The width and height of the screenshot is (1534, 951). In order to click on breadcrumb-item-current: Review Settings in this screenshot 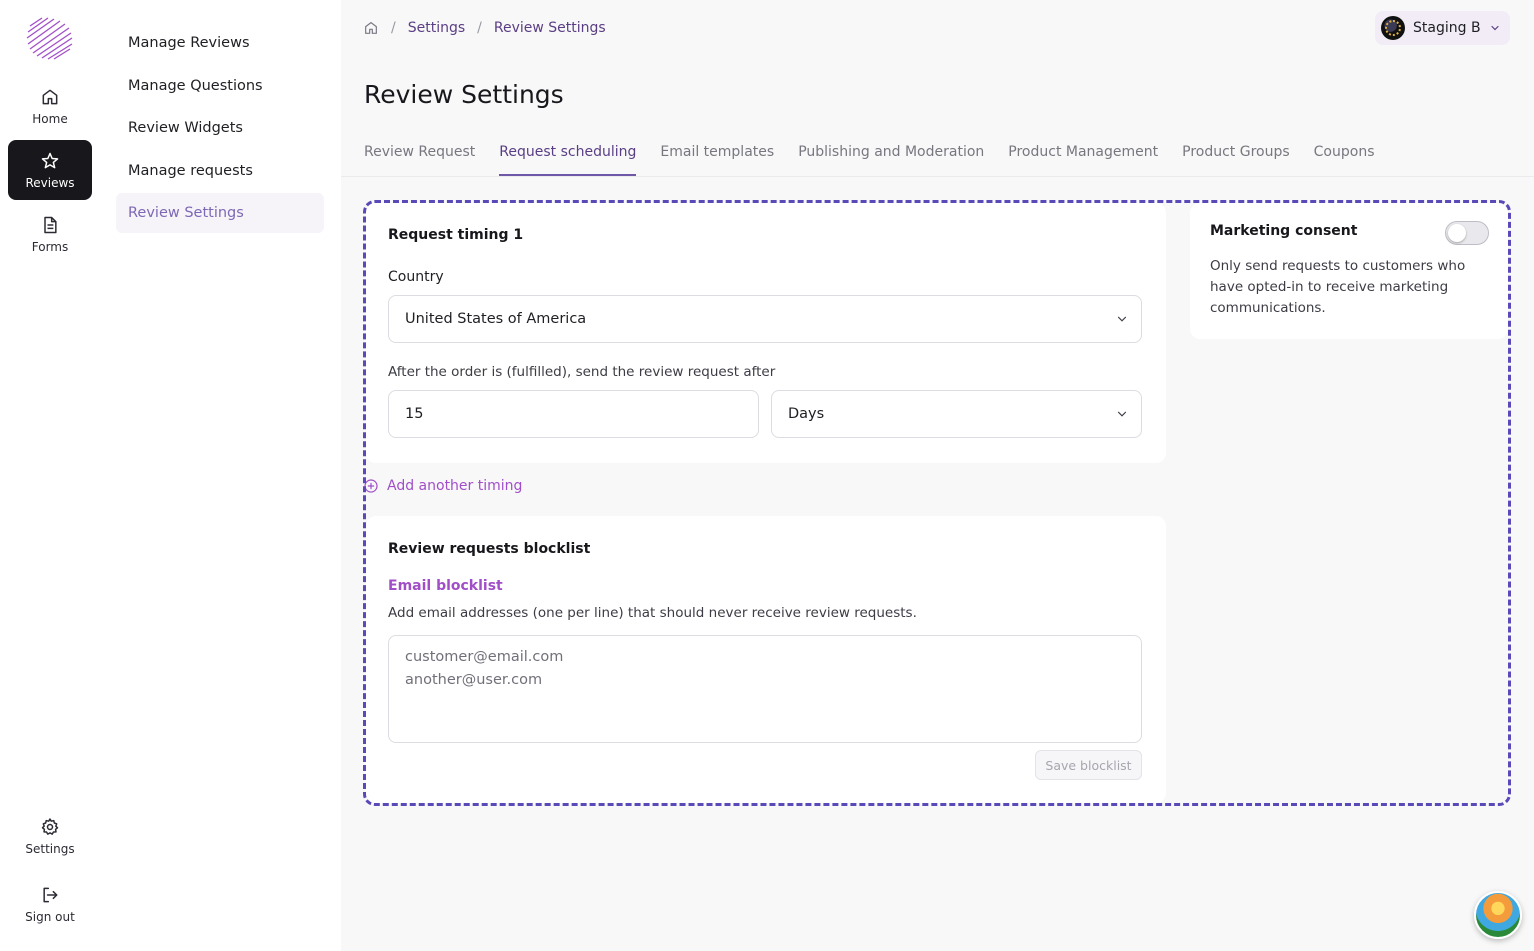, I will do `click(549, 28)`.